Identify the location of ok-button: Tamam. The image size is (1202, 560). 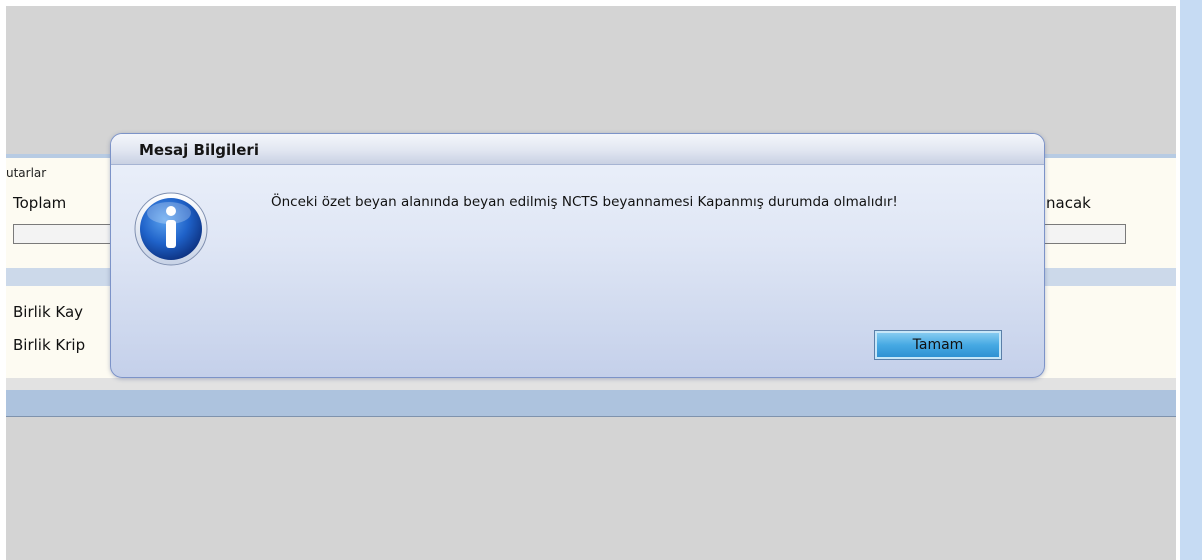
(938, 345).